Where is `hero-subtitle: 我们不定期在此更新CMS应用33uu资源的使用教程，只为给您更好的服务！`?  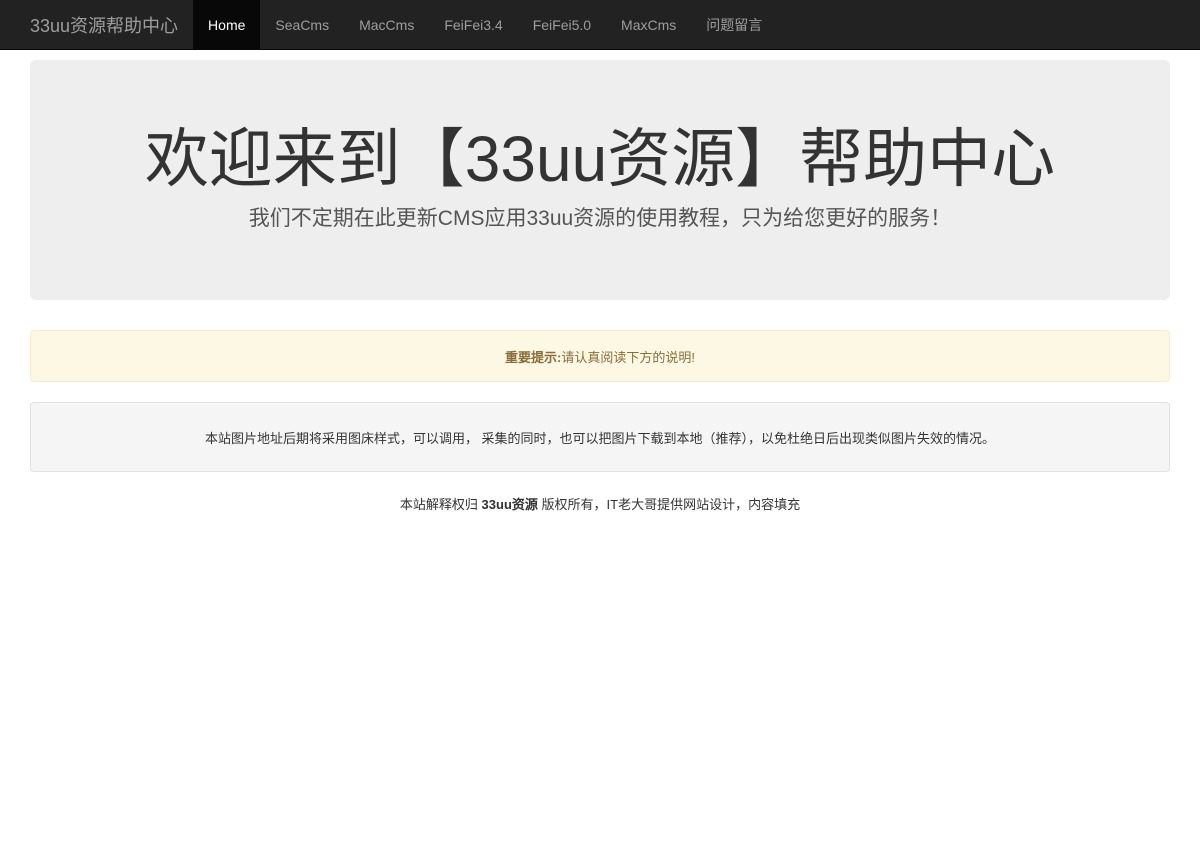
hero-subtitle: 我们不定期在此更新CMS应用33uu资源的使用教程，只为给您更好的服务！ is located at coordinates (600, 219).